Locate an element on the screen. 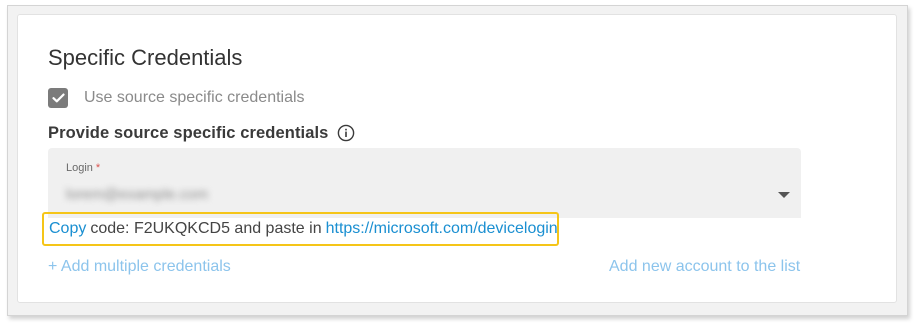  device-code-text: code: F2UKQKCD5 and paste in is located at coordinates (206, 228).